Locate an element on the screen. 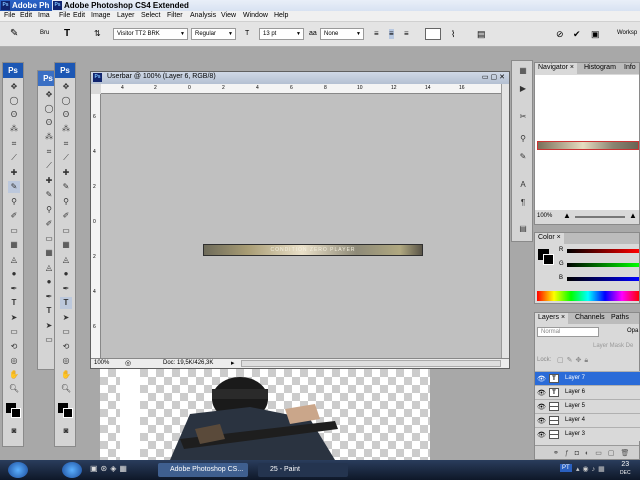 This screenshot has height=480, width=640. text-color-swatch is located at coordinates (433, 34).